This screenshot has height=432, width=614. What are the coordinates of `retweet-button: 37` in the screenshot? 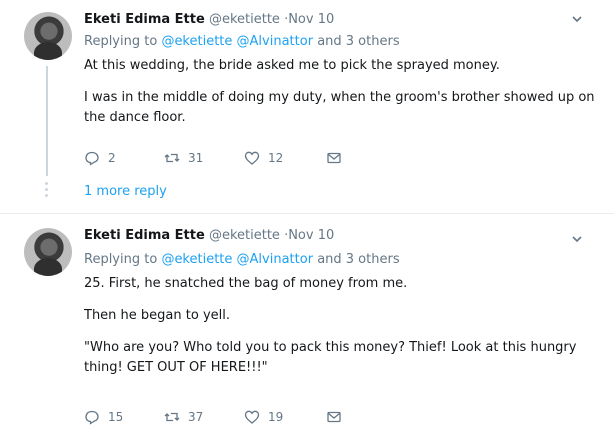 It's located at (183, 417).